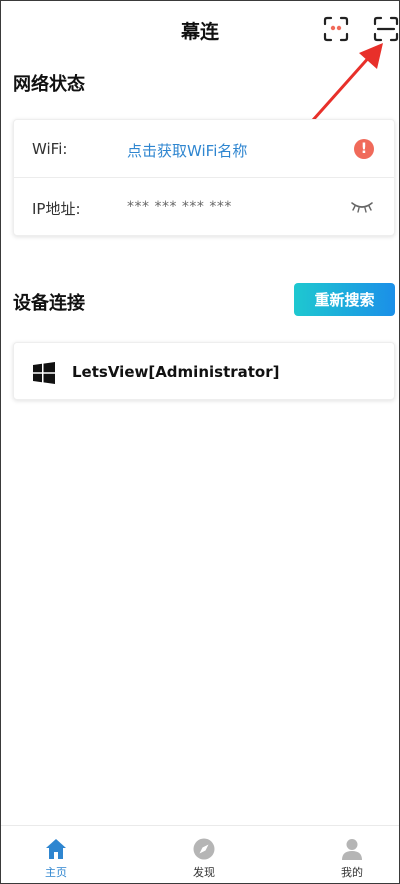  What do you see at coordinates (364, 149) in the screenshot?
I see `warning-icon: !` at bounding box center [364, 149].